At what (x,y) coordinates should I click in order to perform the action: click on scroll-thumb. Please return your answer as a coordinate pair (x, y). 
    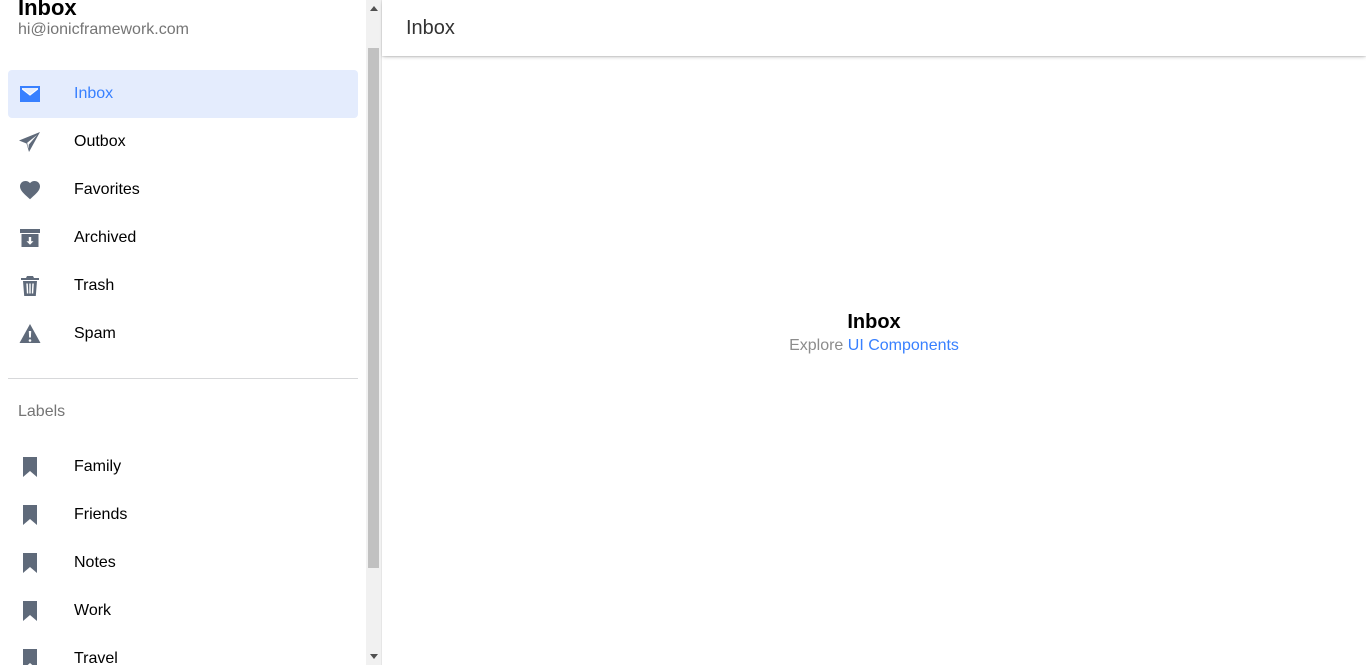
    Looking at the image, I should click on (373, 308).